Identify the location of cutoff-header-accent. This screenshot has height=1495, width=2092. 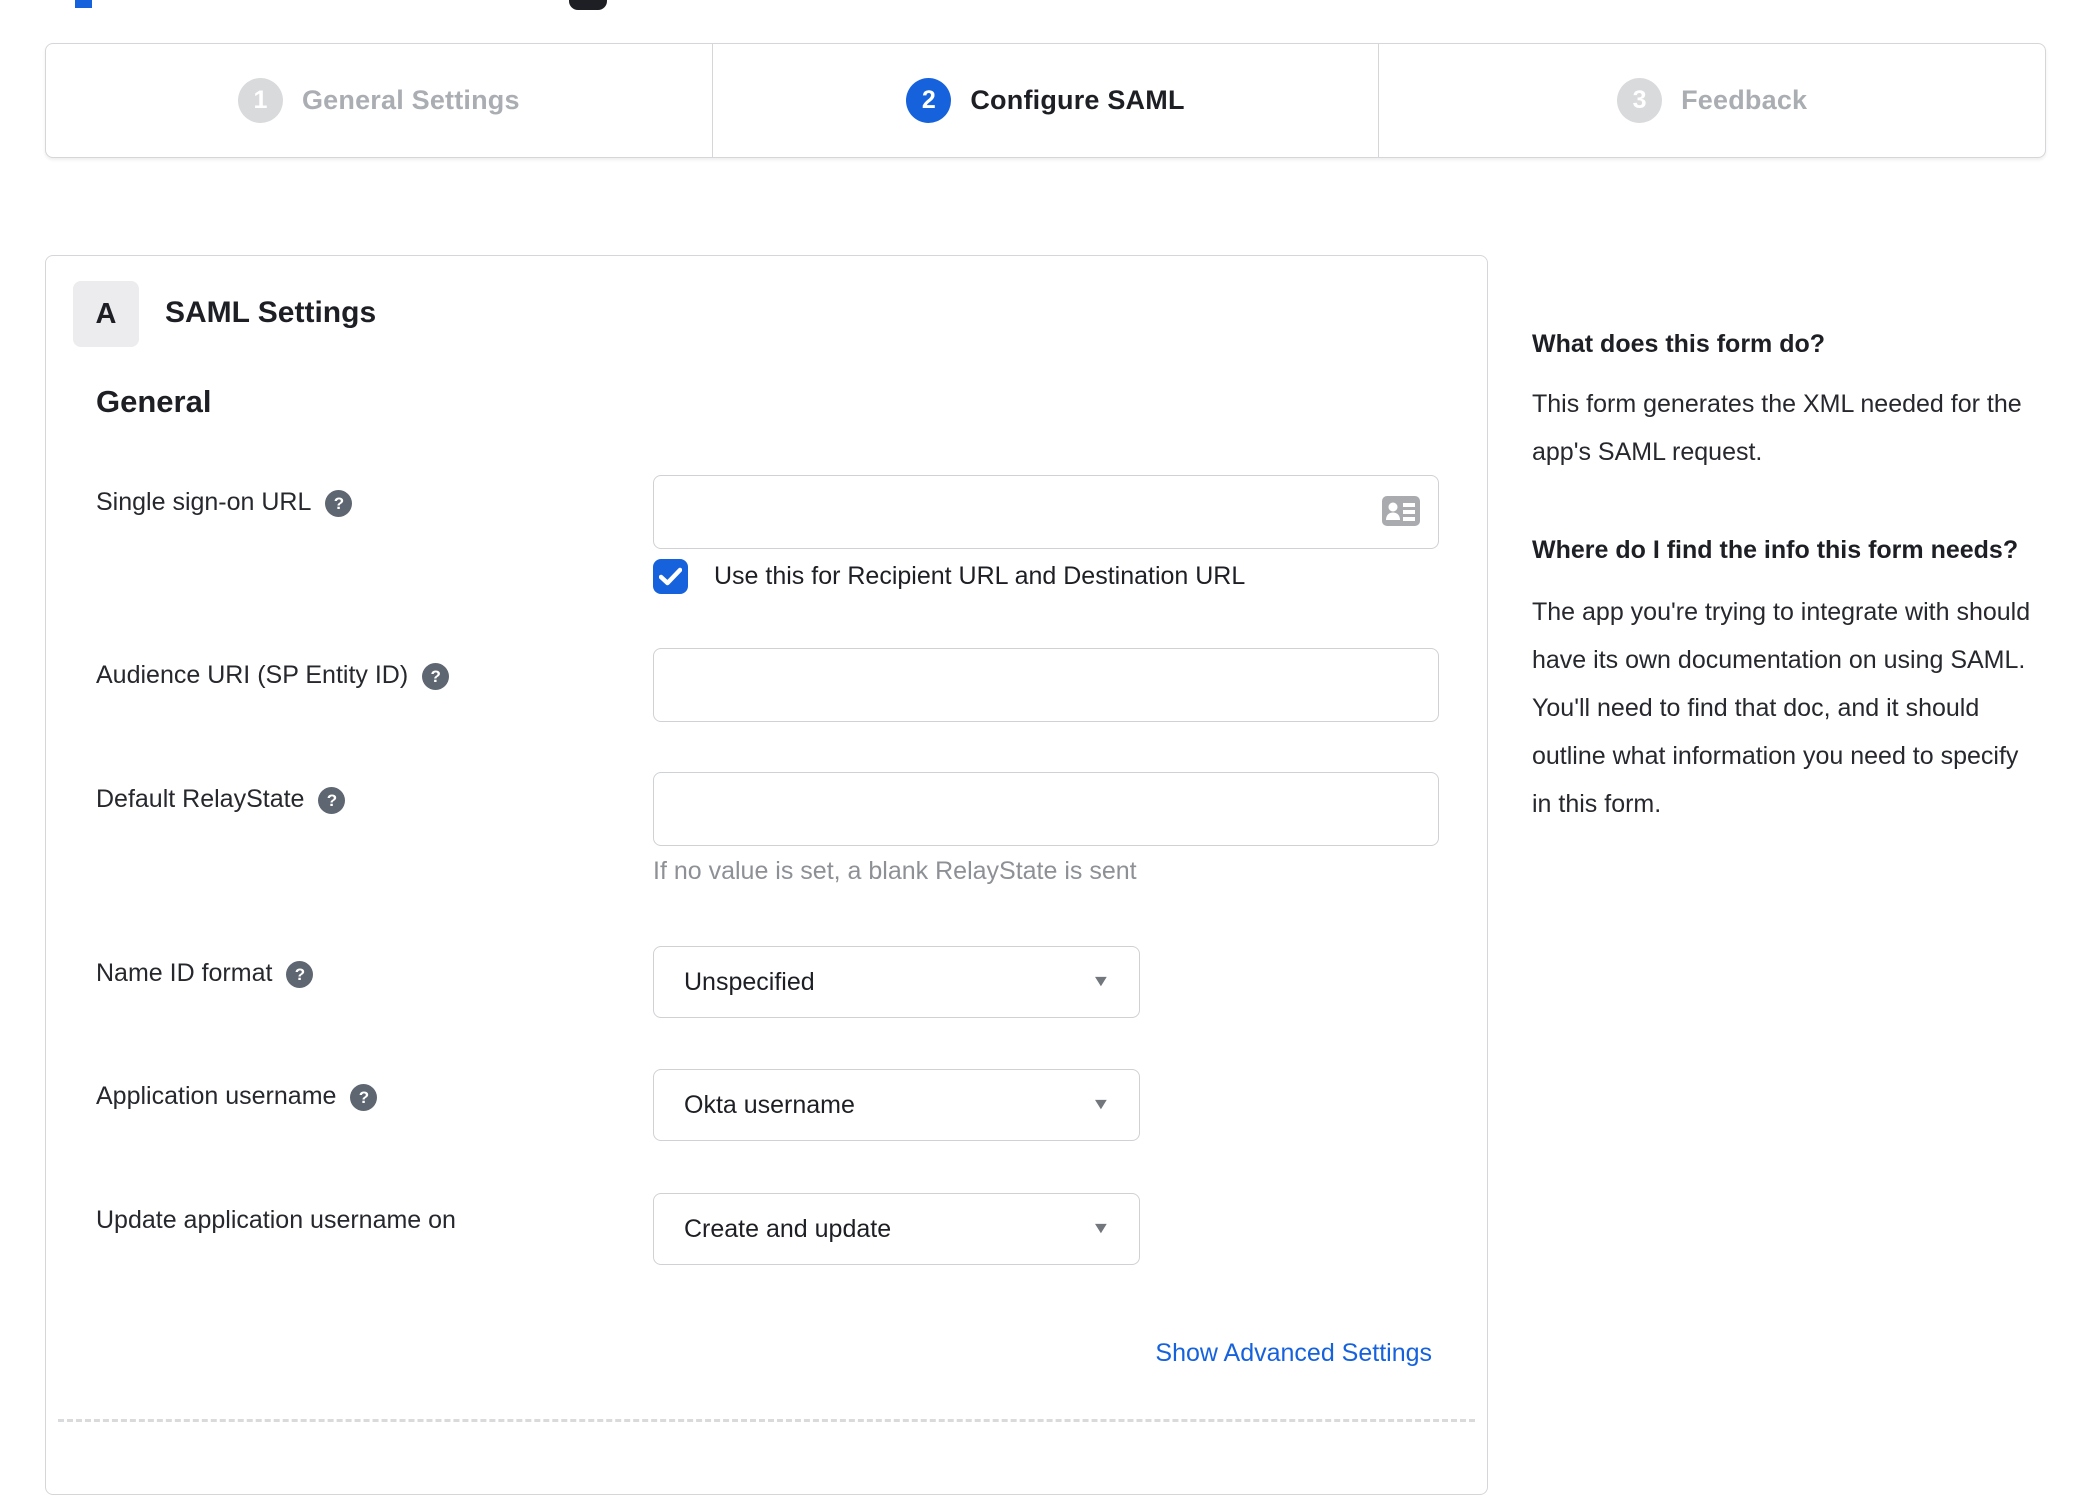
(83, 4).